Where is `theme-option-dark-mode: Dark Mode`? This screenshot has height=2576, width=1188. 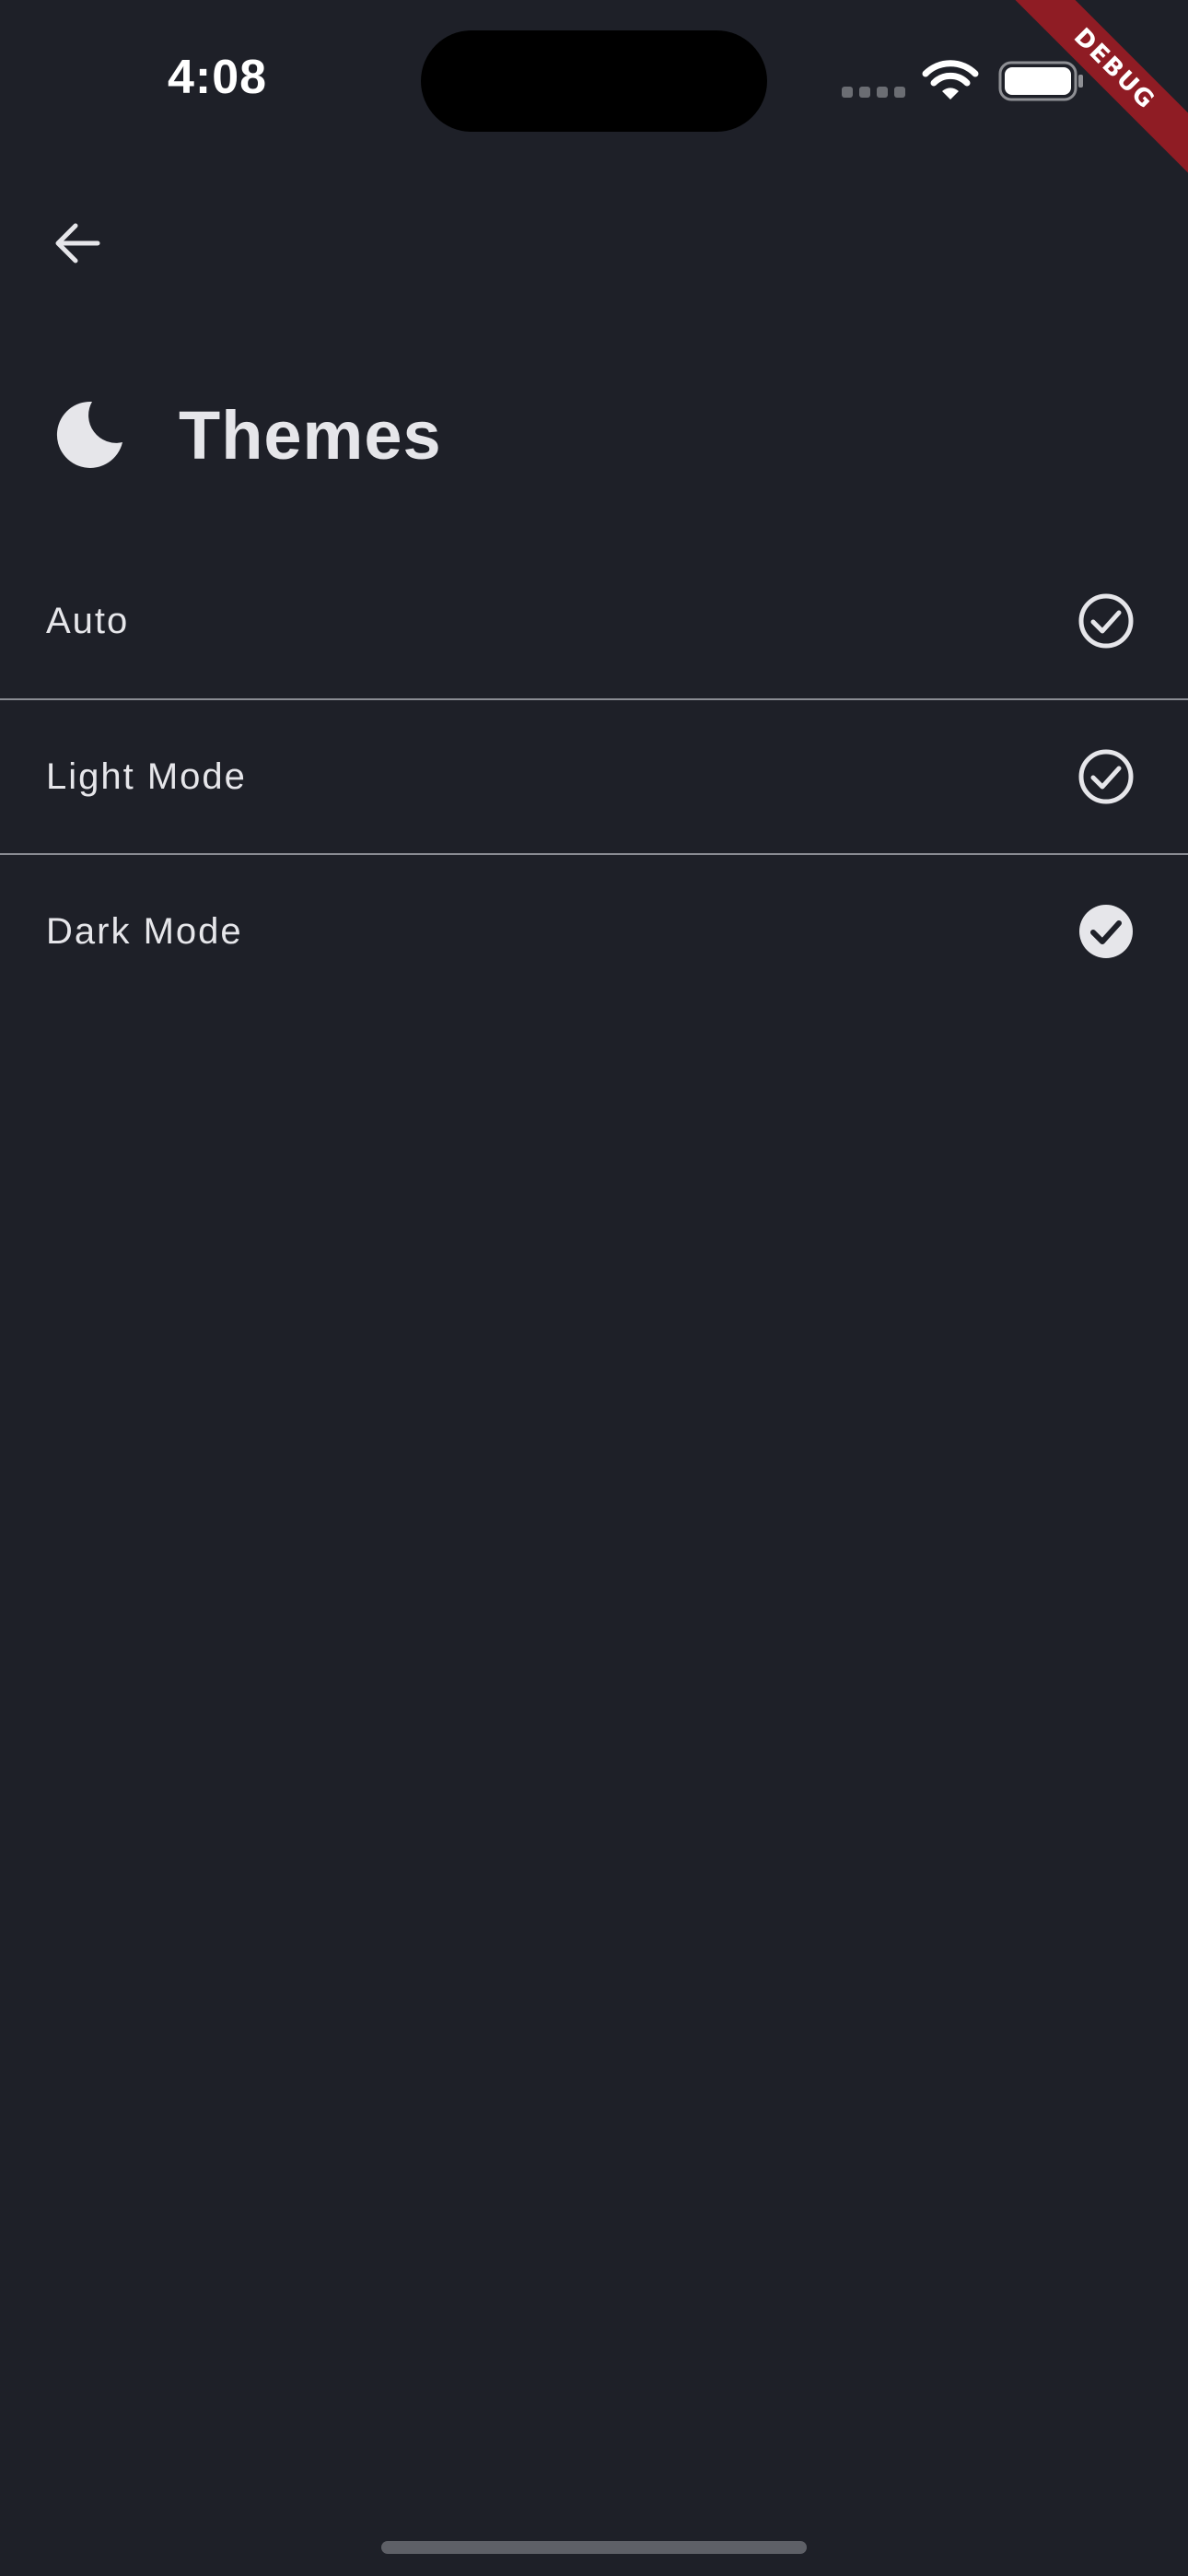 theme-option-dark-mode: Dark Mode is located at coordinates (594, 930).